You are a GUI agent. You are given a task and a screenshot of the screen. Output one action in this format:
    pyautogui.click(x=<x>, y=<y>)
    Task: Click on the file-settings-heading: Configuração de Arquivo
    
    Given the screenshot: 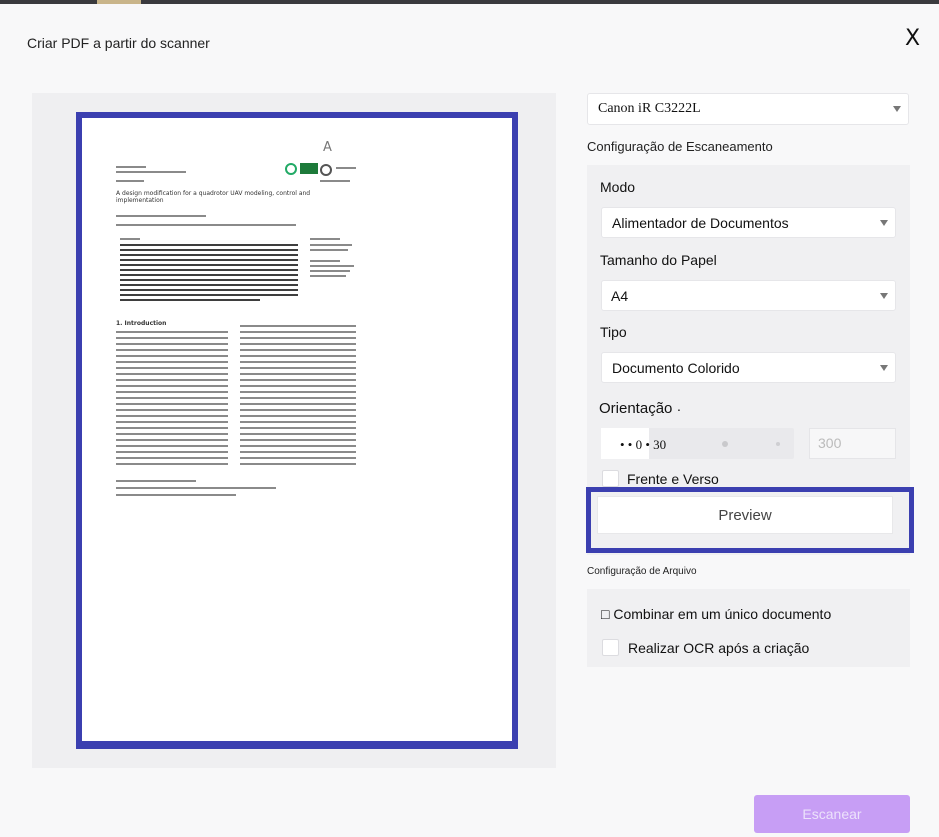 What is the action you would take?
    pyautogui.click(x=642, y=571)
    